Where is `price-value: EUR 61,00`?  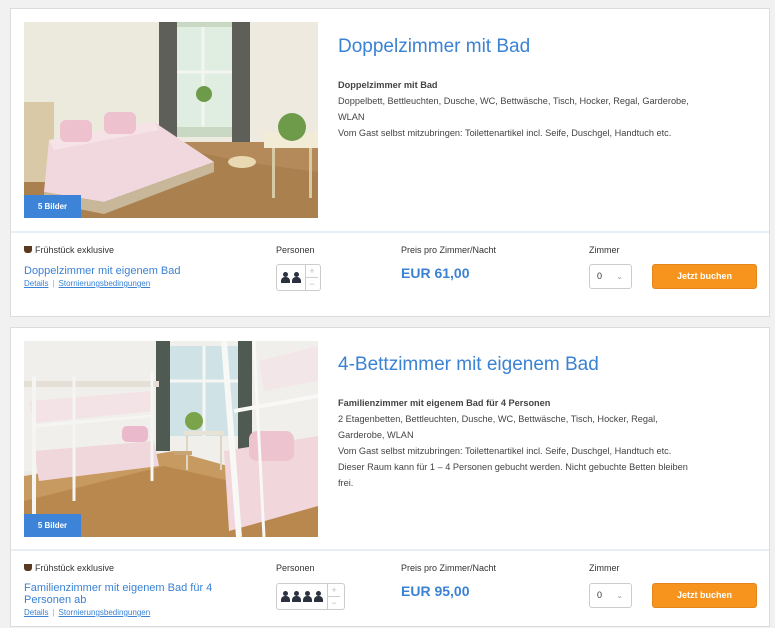
price-value: EUR 61,00 is located at coordinates (435, 273).